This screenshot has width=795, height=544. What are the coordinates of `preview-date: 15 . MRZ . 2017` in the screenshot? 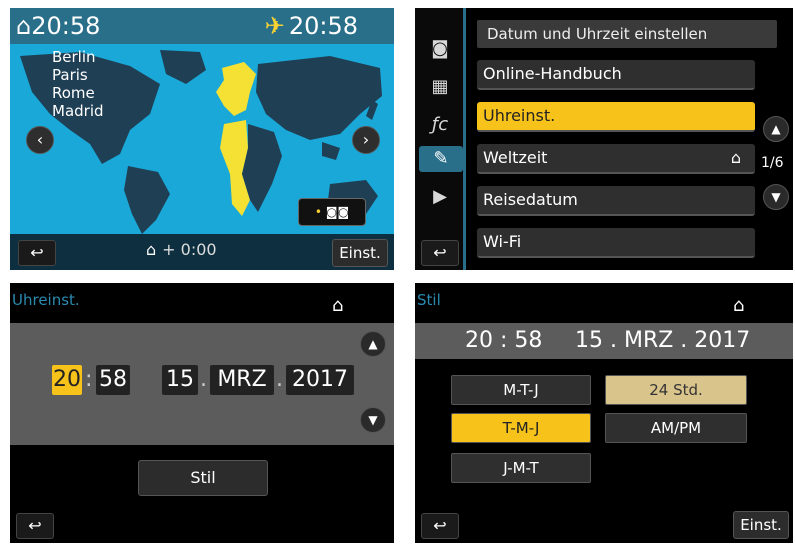 It's located at (663, 340).